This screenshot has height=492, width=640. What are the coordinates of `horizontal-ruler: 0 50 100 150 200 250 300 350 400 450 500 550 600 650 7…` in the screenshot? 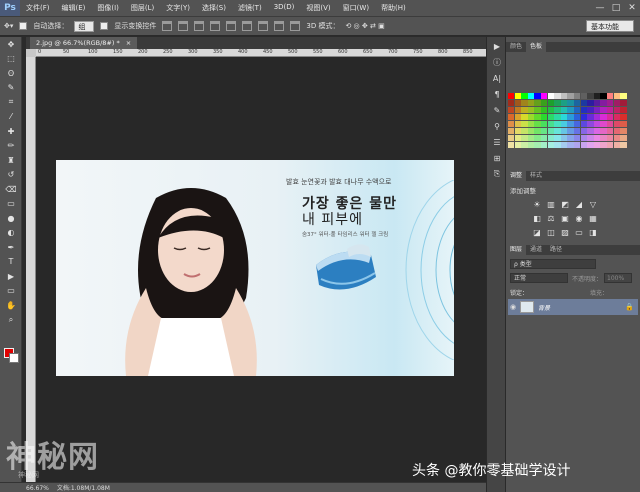 It's located at (261, 53).